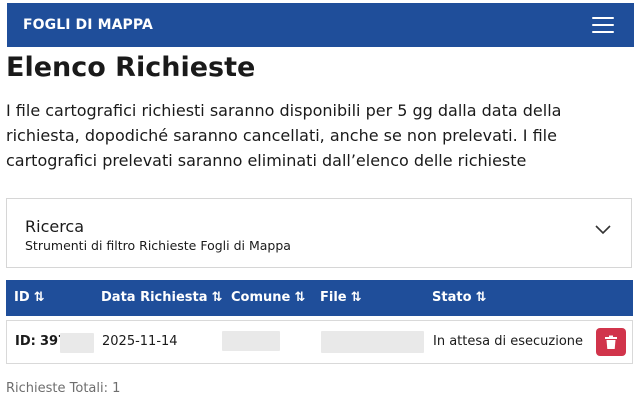  What do you see at coordinates (508, 341) in the screenshot?
I see `cell-stato: In attesa di esecuzione` at bounding box center [508, 341].